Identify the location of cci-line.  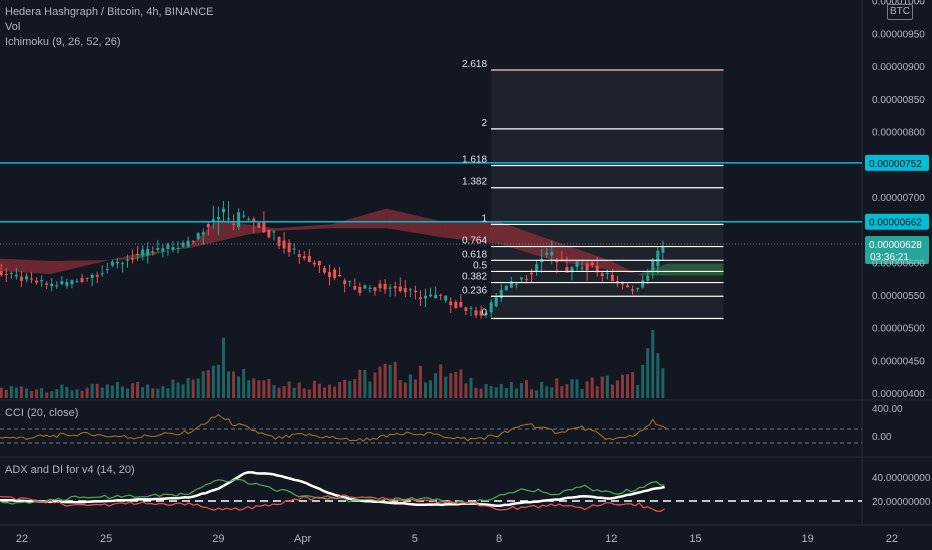
(333, 427).